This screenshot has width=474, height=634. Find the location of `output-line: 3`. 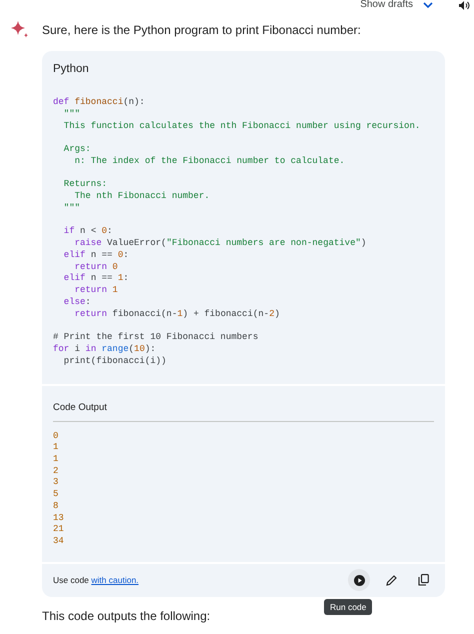

output-line: 3 is located at coordinates (55, 483).